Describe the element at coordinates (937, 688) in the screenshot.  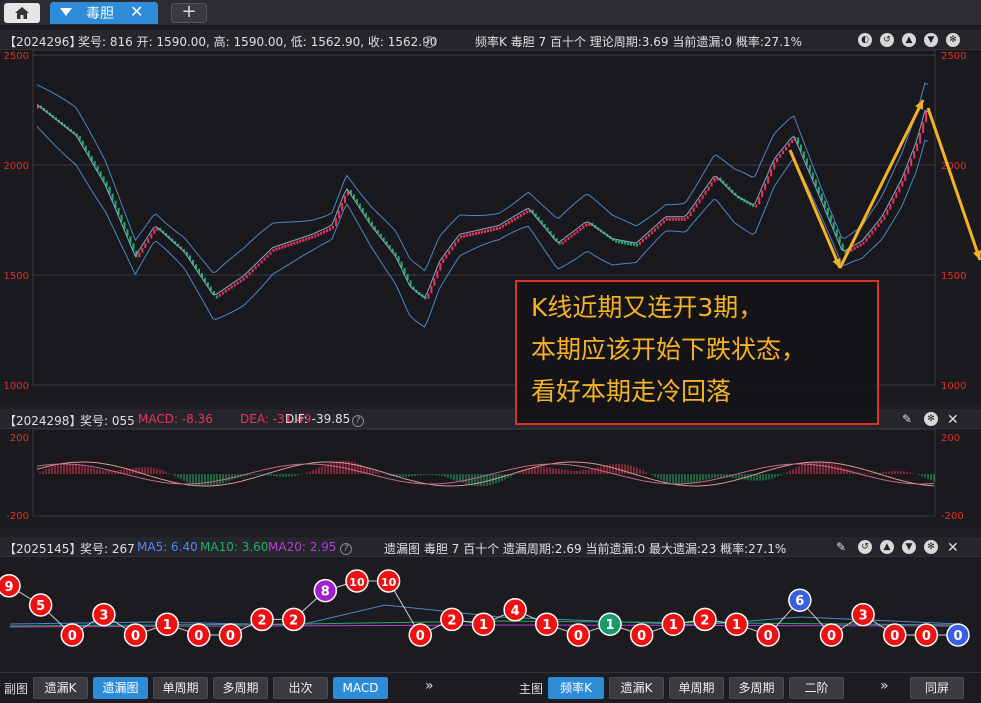
I see `same-screen-button: 同屏` at that location.